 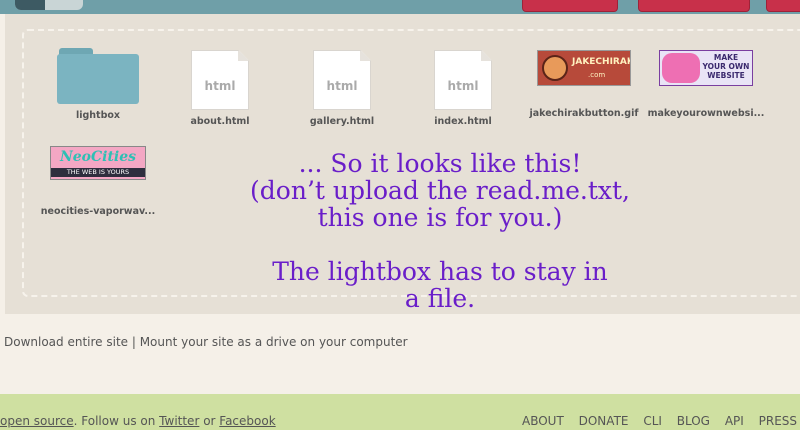 What do you see at coordinates (555, 68) in the screenshot?
I see `avatar-icon` at bounding box center [555, 68].